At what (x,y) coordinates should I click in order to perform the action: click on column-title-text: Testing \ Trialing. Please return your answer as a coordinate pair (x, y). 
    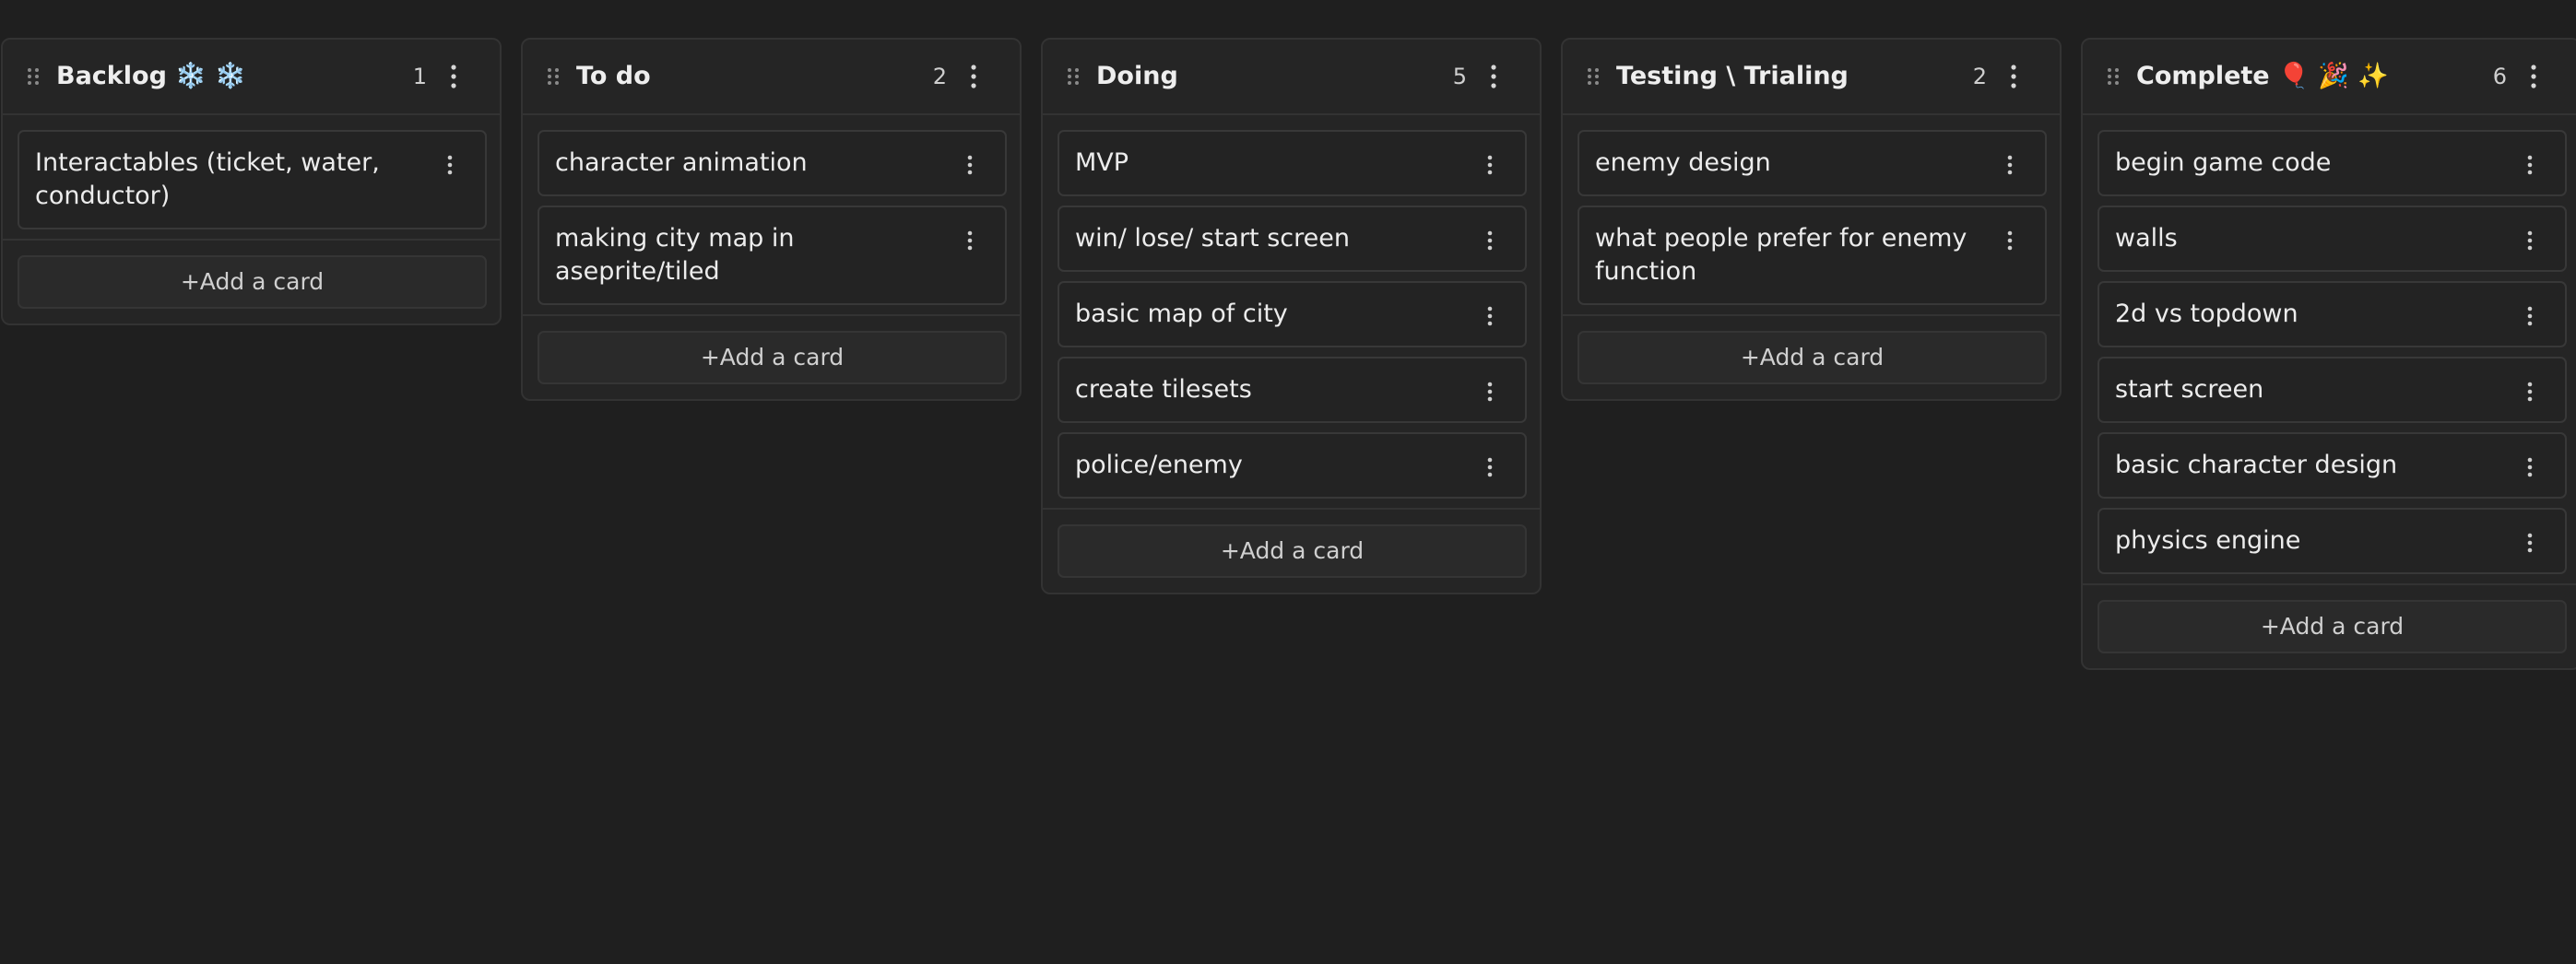
    Looking at the image, I should click on (1732, 76).